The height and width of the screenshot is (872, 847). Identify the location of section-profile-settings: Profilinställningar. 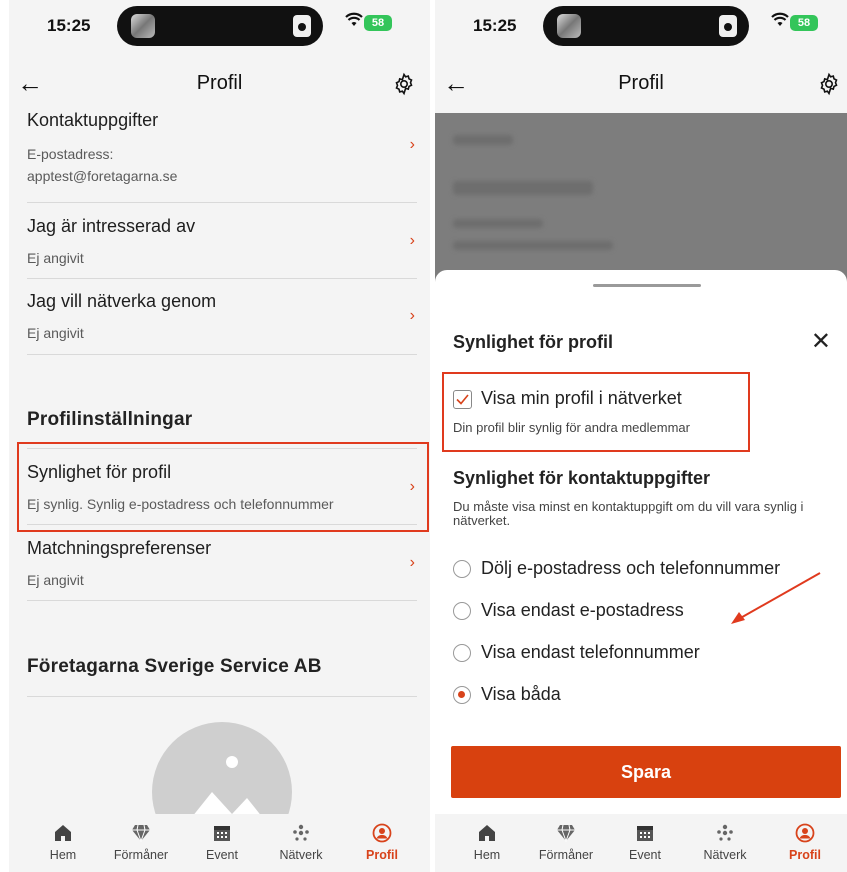
(110, 419).